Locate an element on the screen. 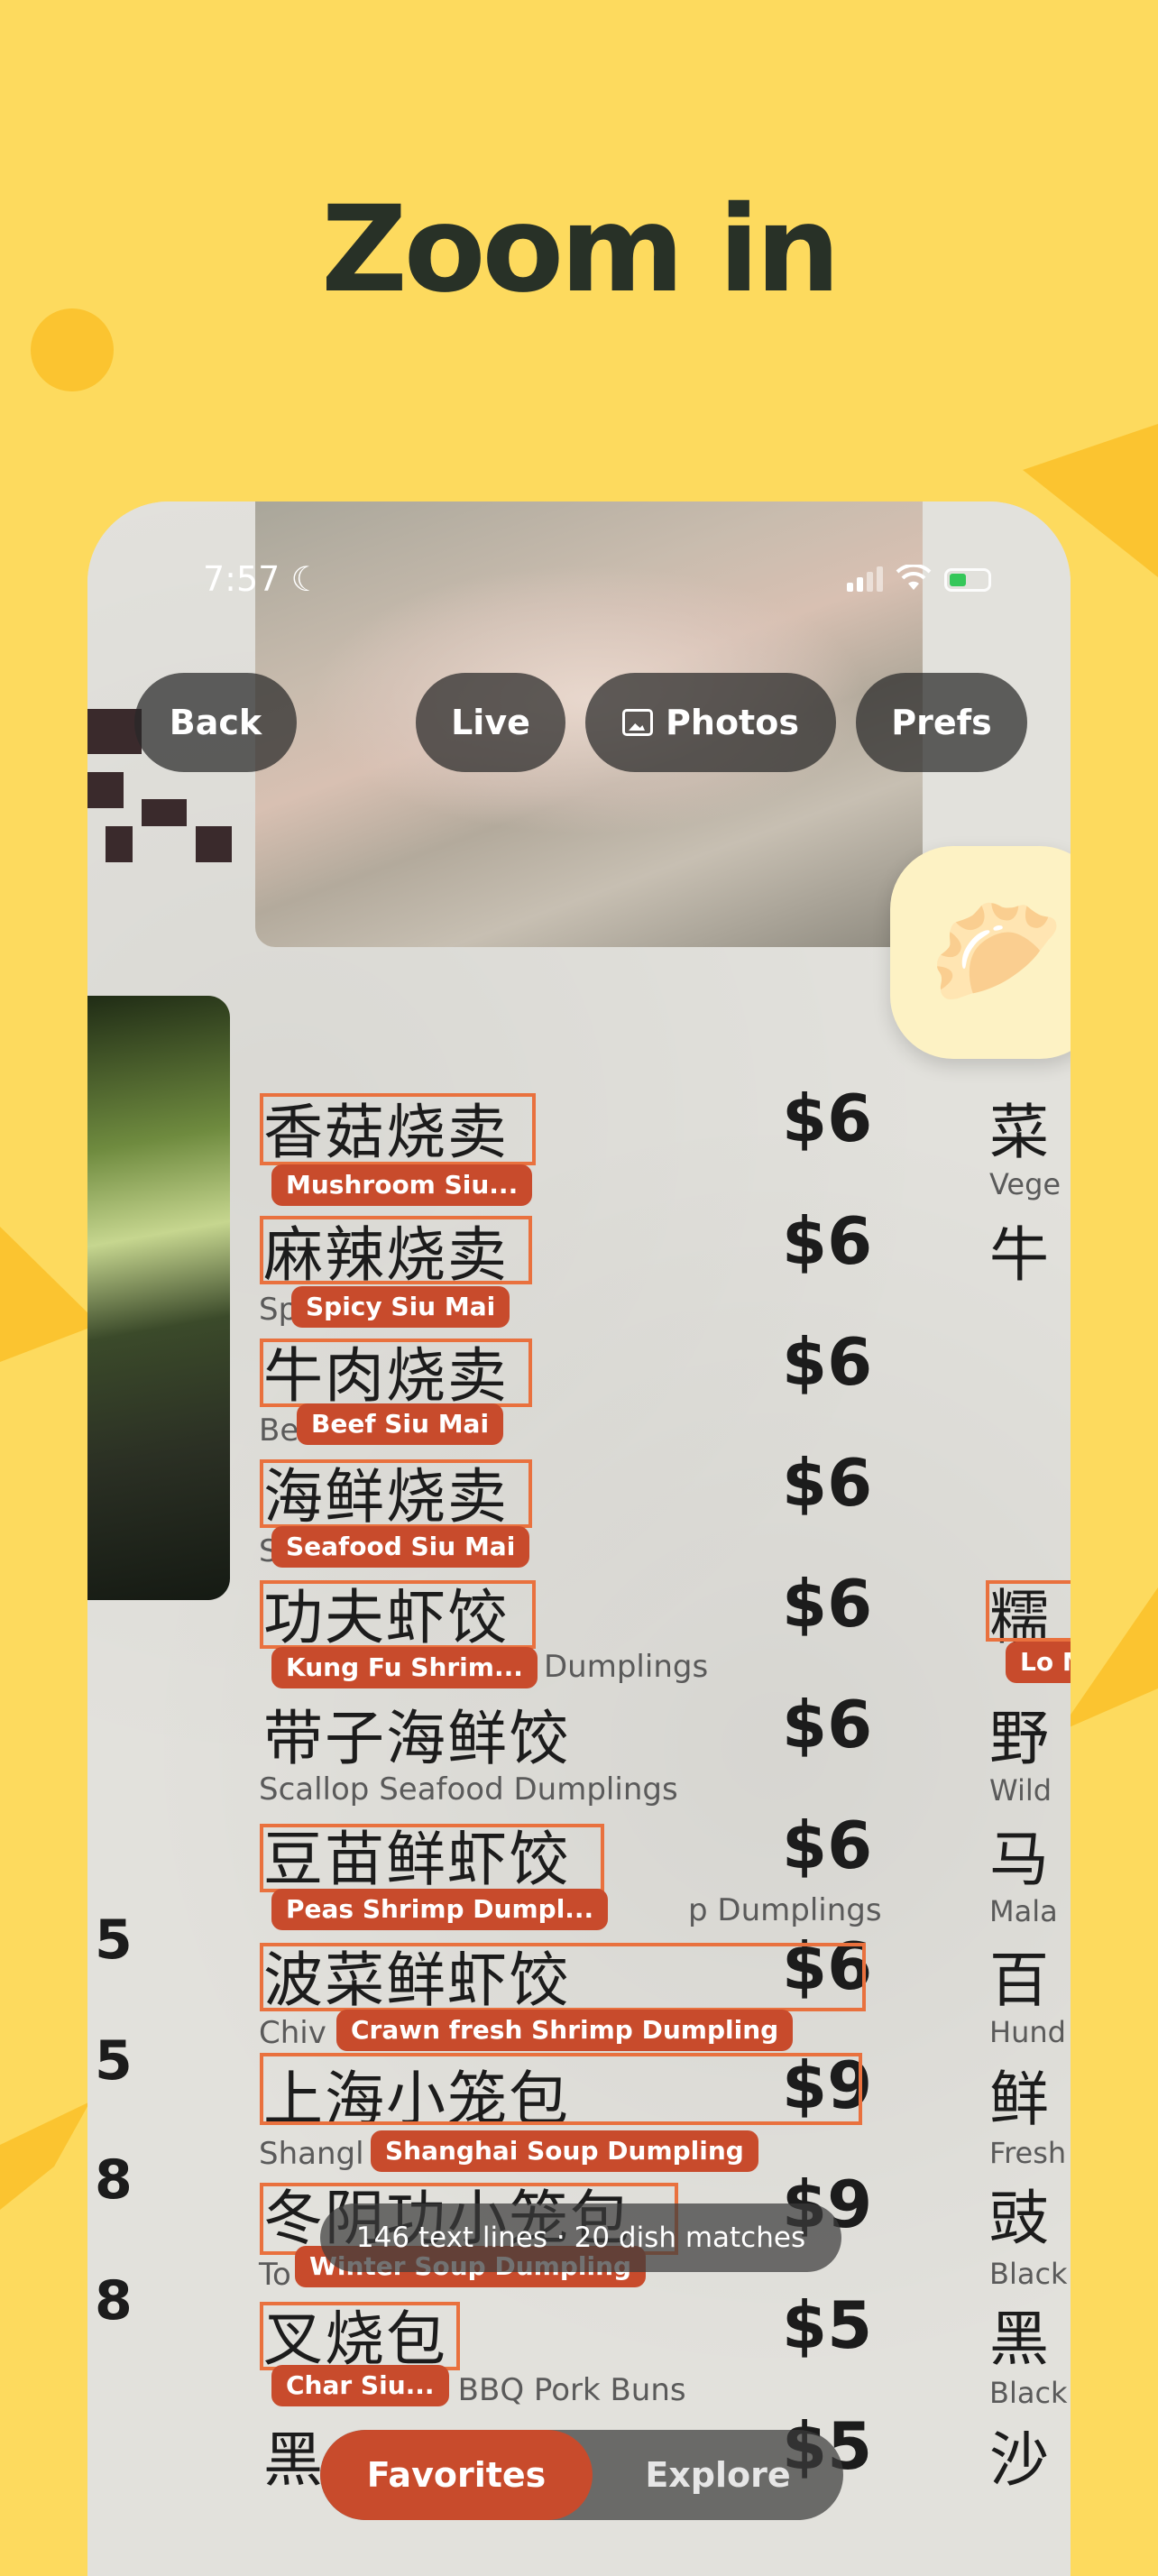 This screenshot has height=2576, width=1158. scan-summary-toast: 146 text lines · 20 dish matches is located at coordinates (580, 2237).